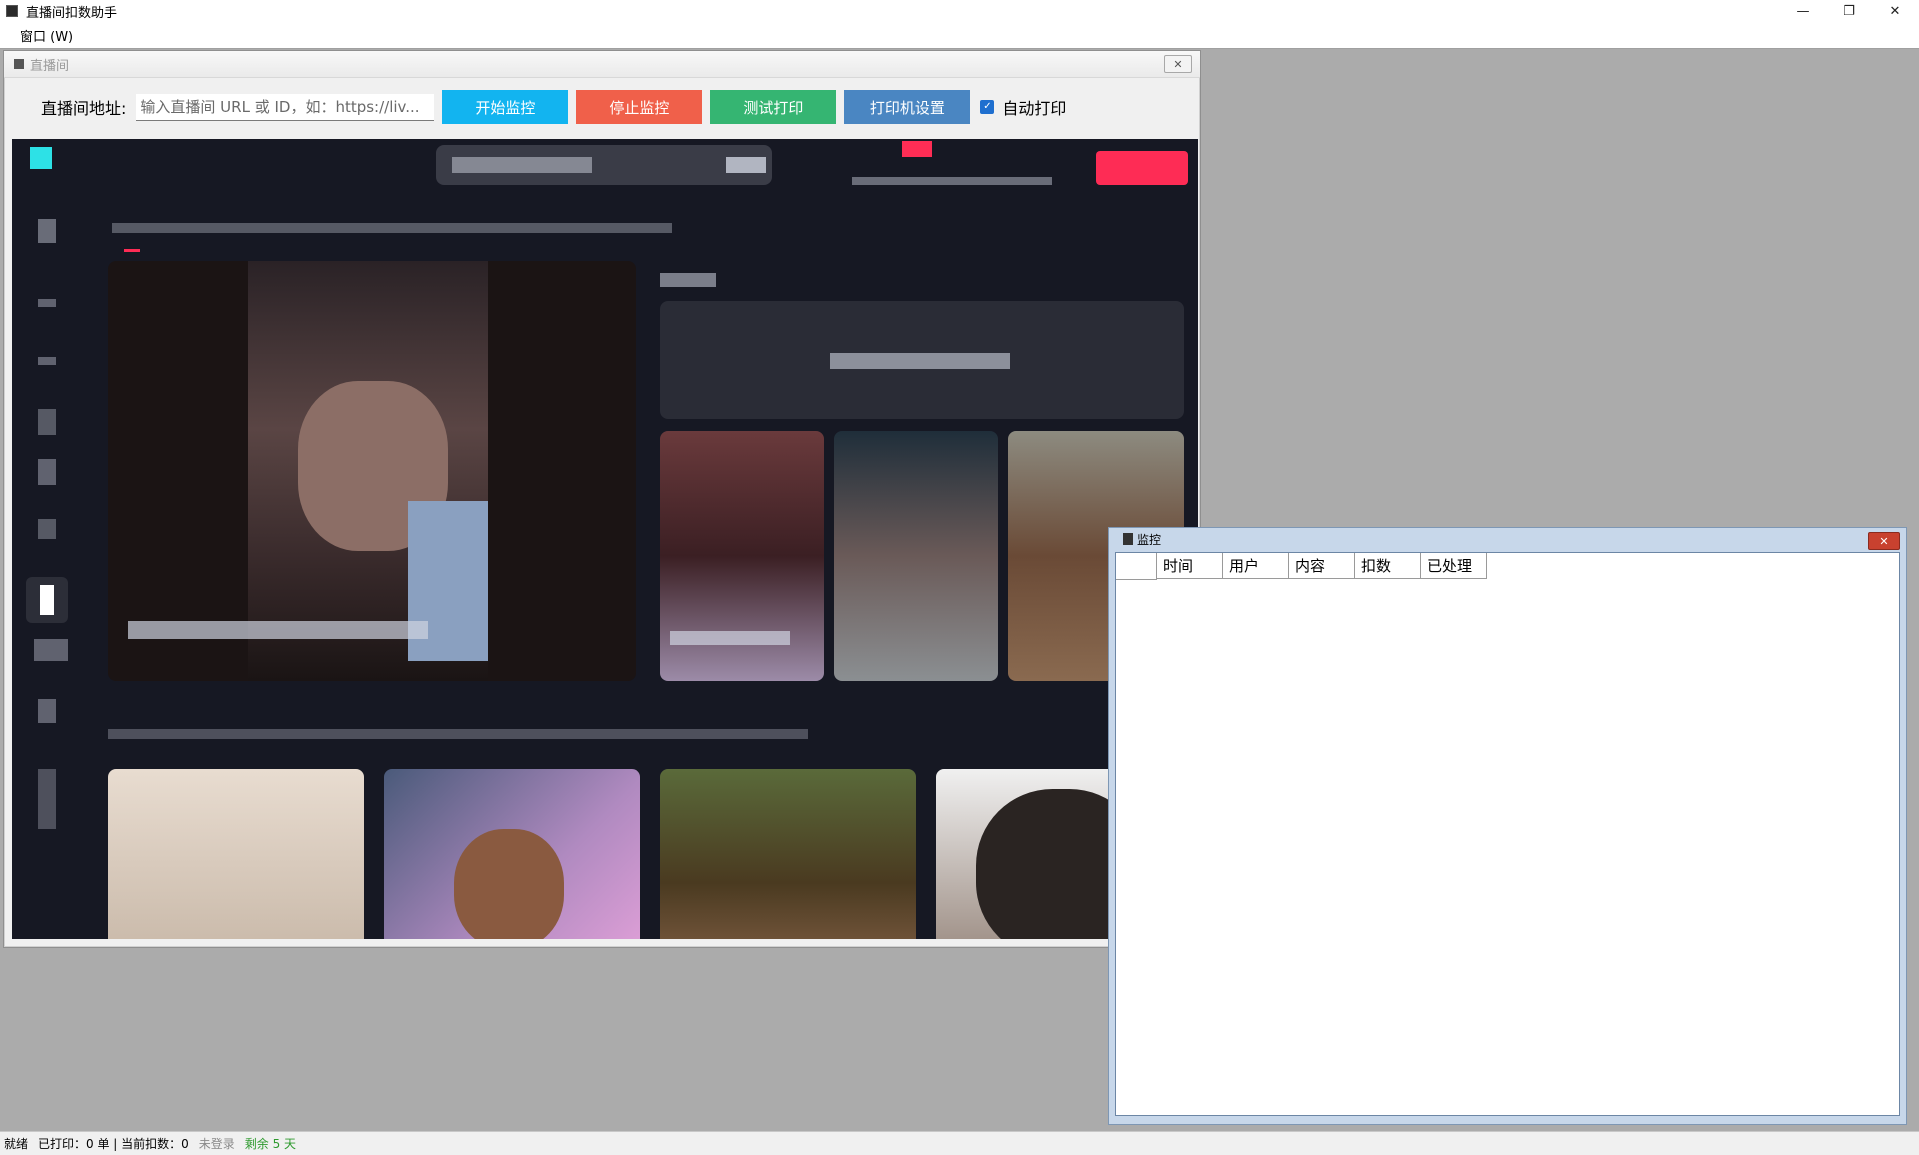  Describe the element at coordinates (1388, 566) in the screenshot. I see `column-header-count: 扣数` at that location.